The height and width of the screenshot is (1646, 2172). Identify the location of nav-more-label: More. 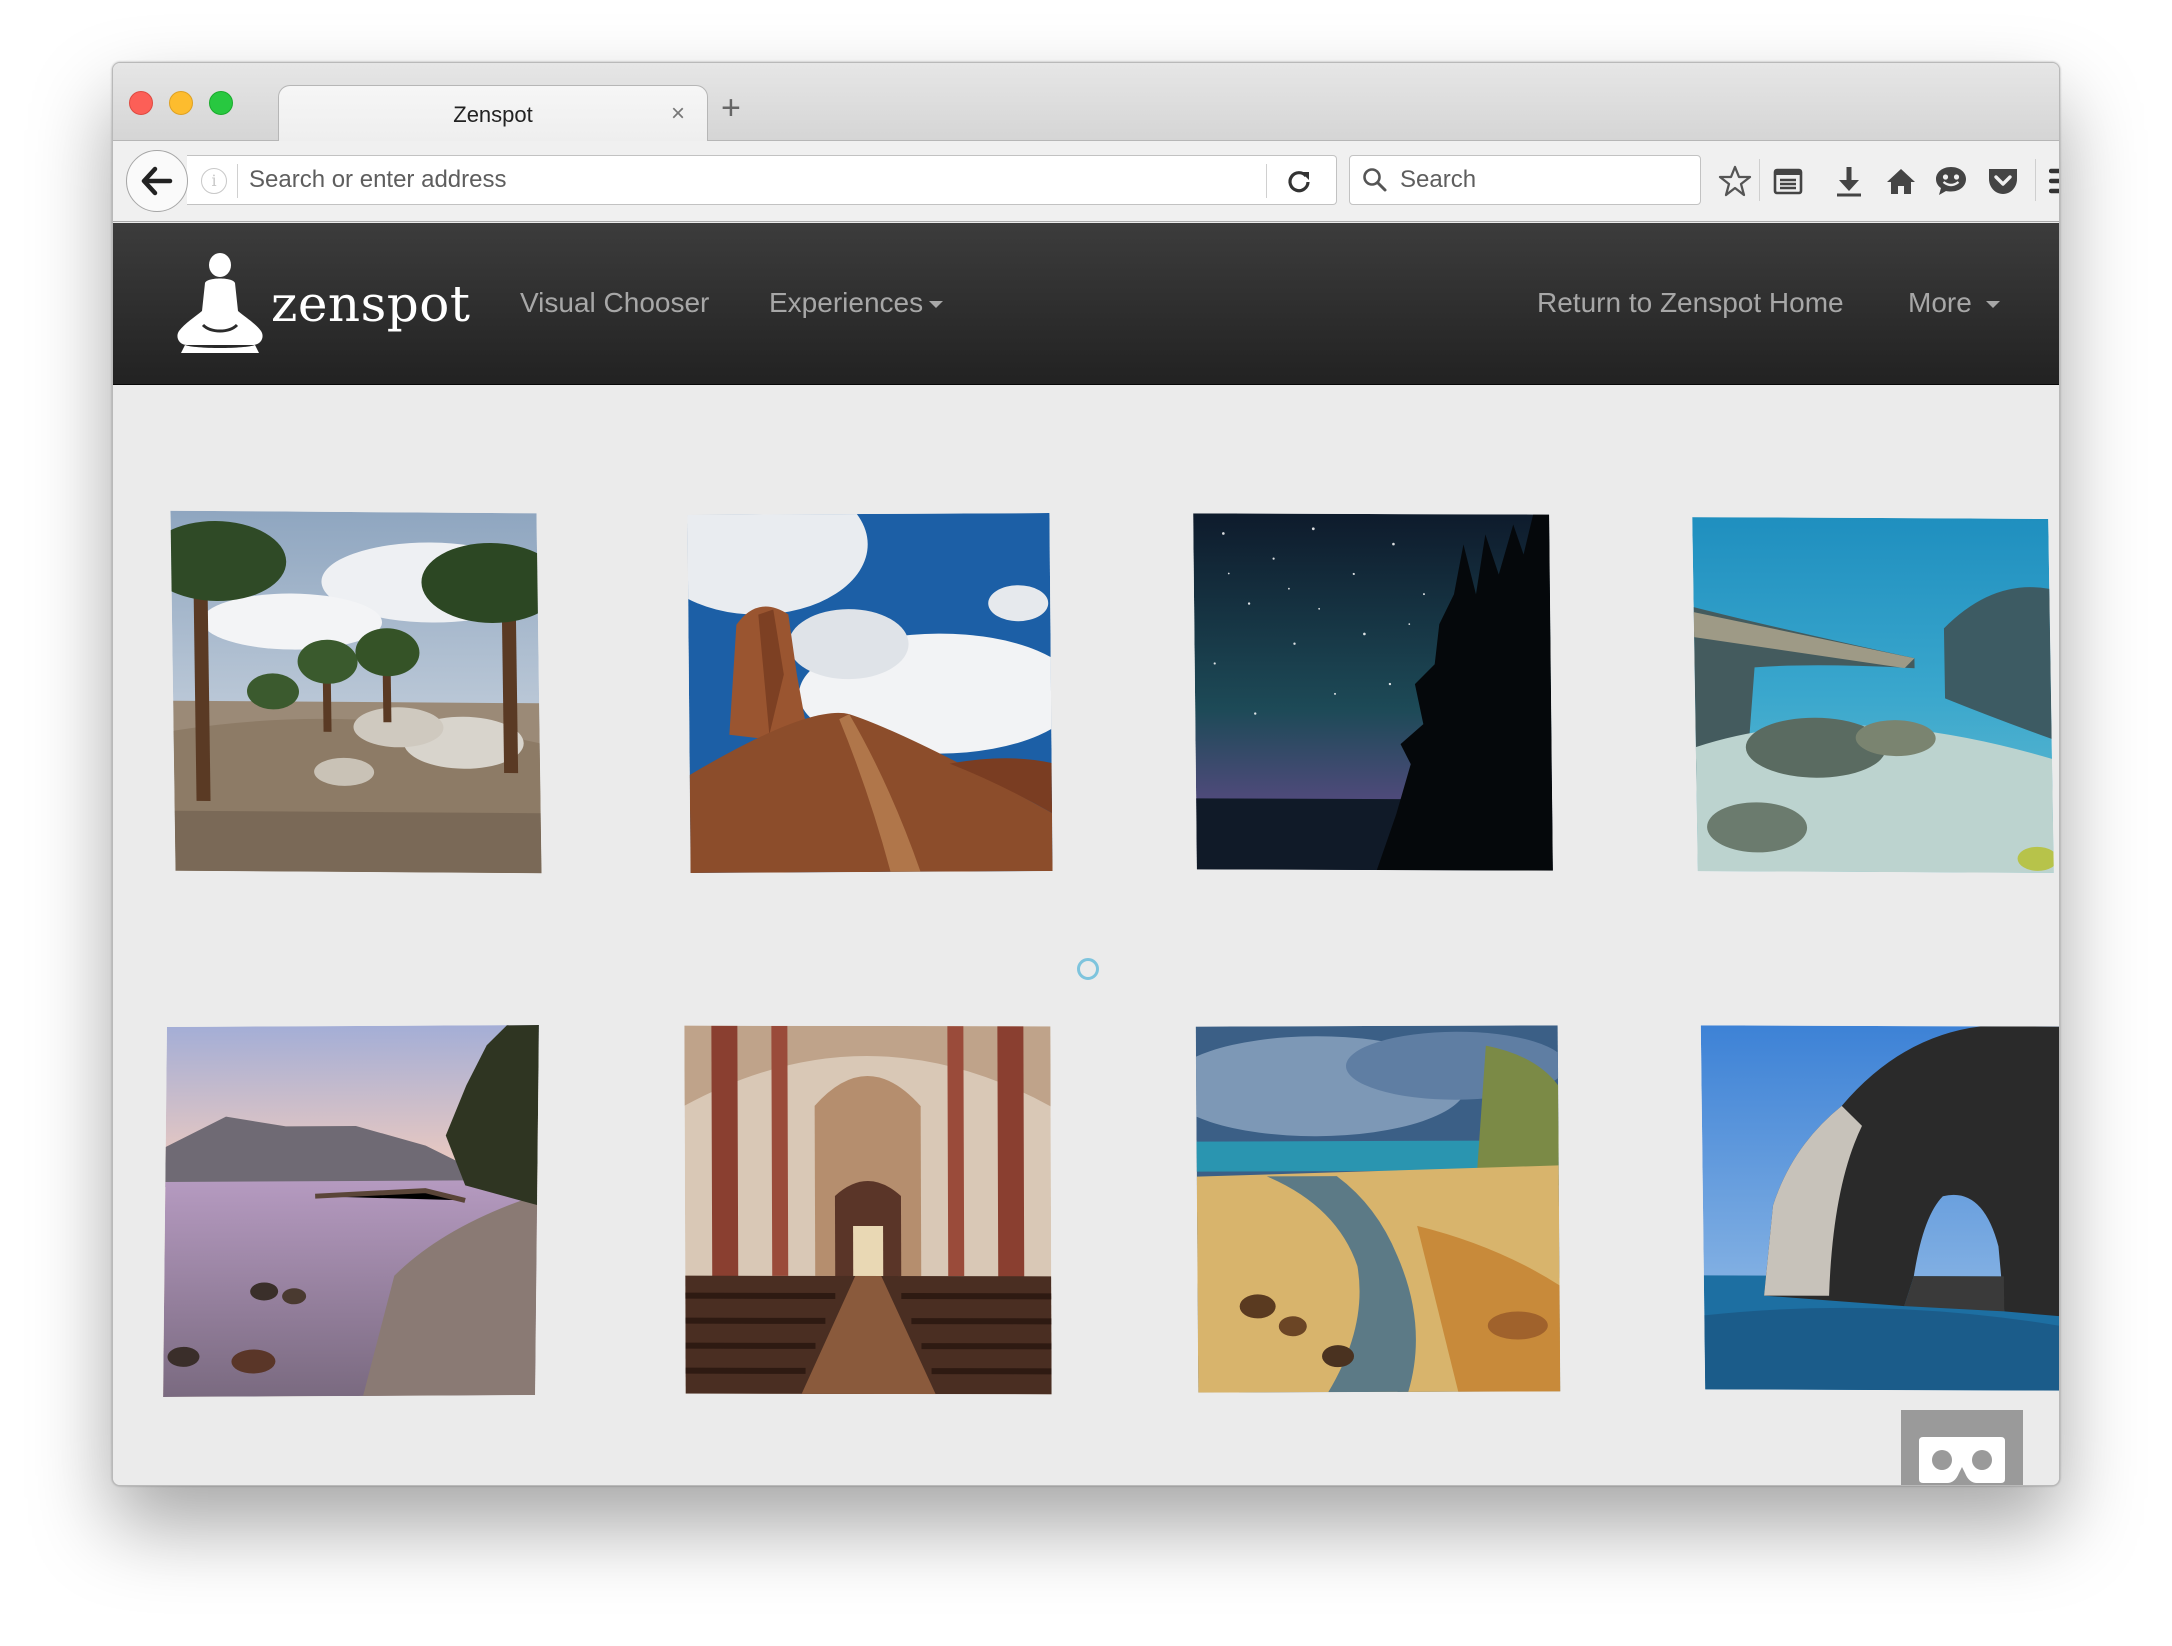
(1940, 302).